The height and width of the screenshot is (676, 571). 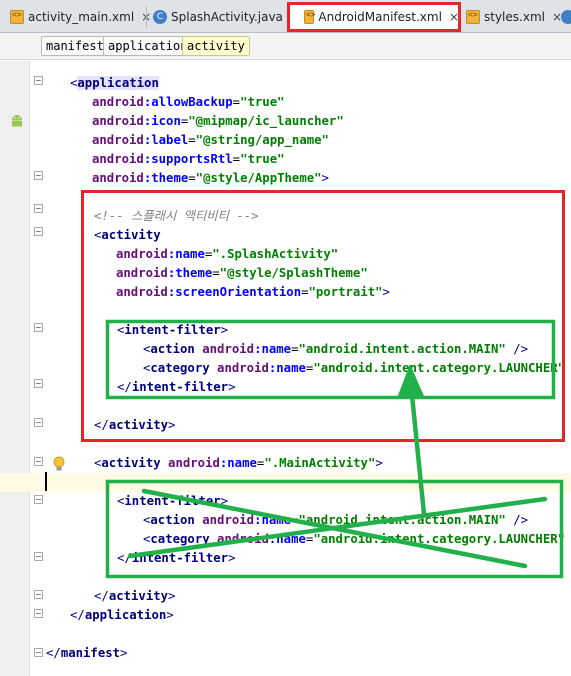 I want to click on move-arrow, so click(x=418, y=454).